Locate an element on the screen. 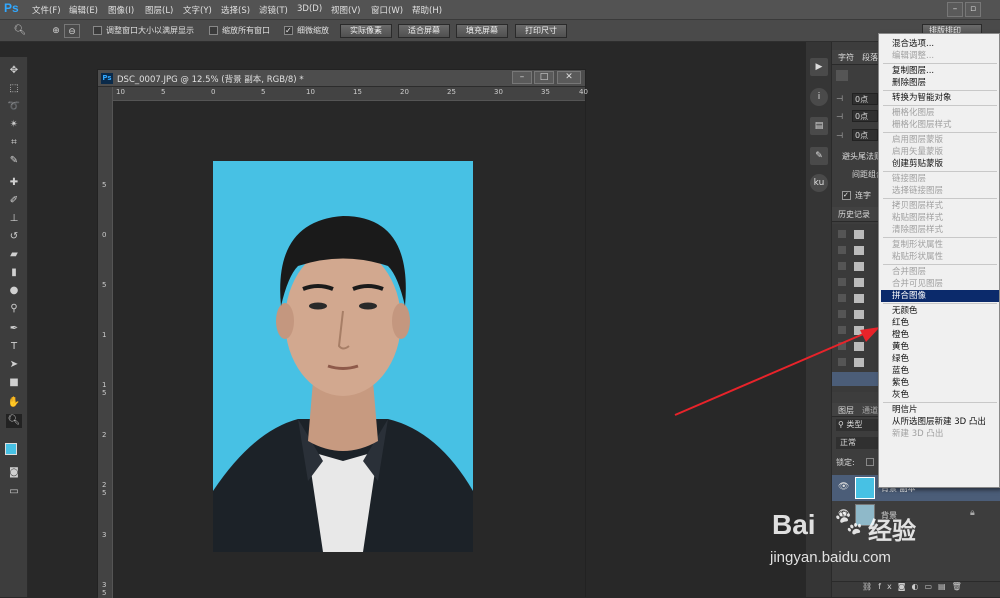 This screenshot has height=598, width=1000. resize-windows-checkbox is located at coordinates (97, 30).